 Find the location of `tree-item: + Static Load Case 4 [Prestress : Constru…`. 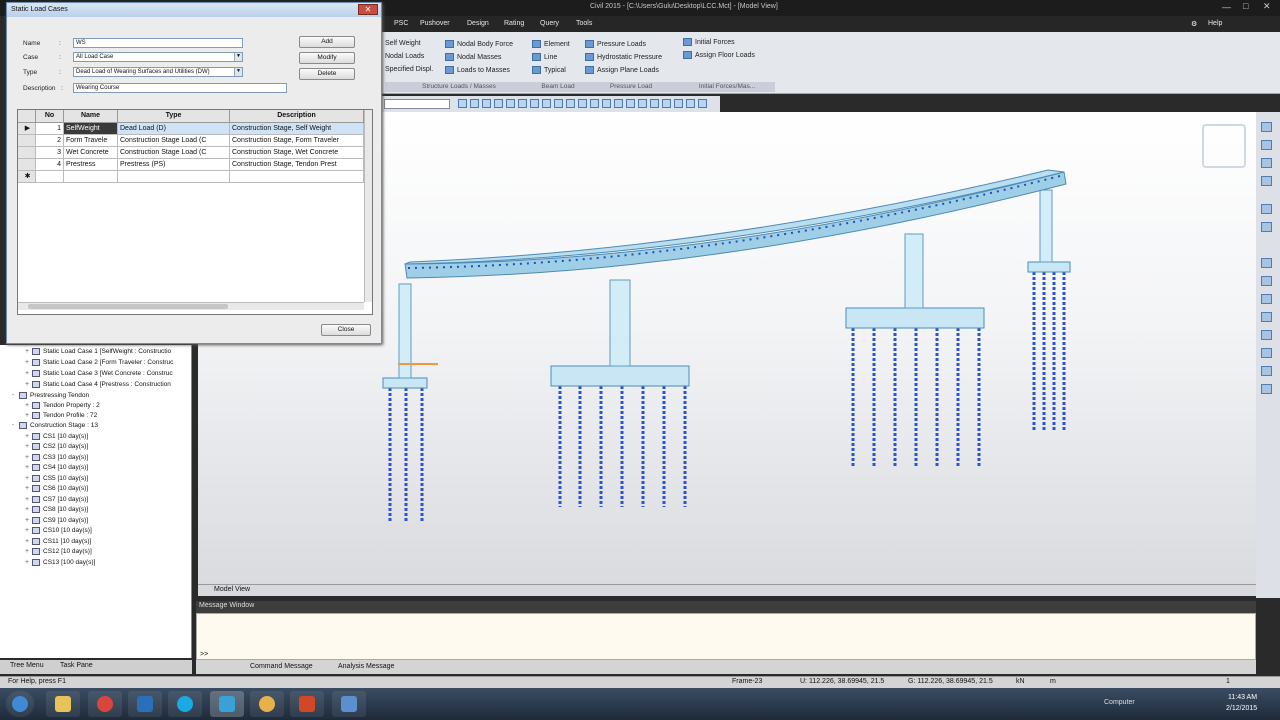

tree-item: + Static Load Case 4 [Prestress : Constru… is located at coordinates (98, 384).